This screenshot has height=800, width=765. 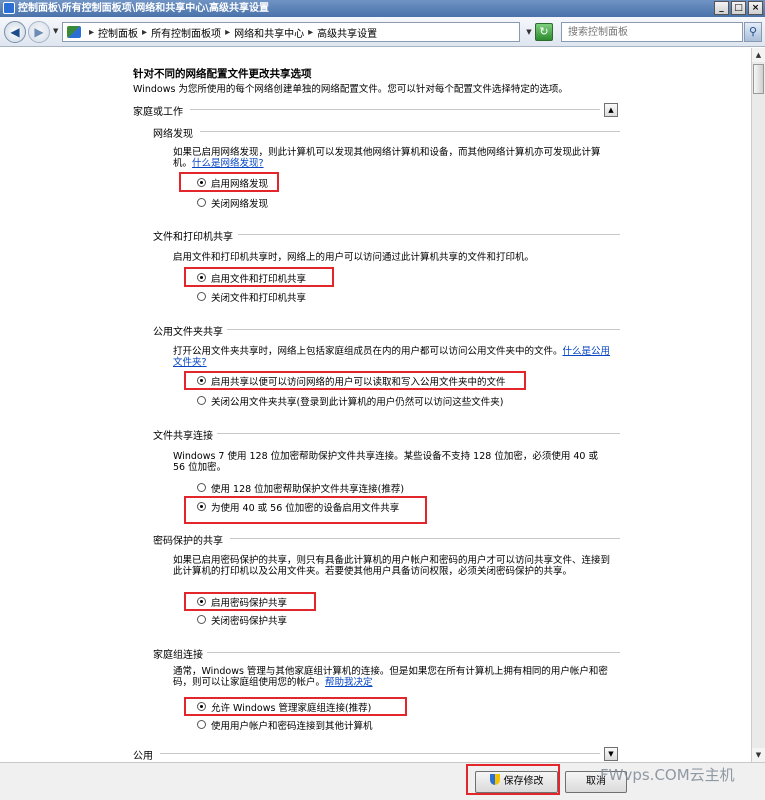 What do you see at coordinates (201, 182) in the screenshot?
I see `radio-discovery-on` at bounding box center [201, 182].